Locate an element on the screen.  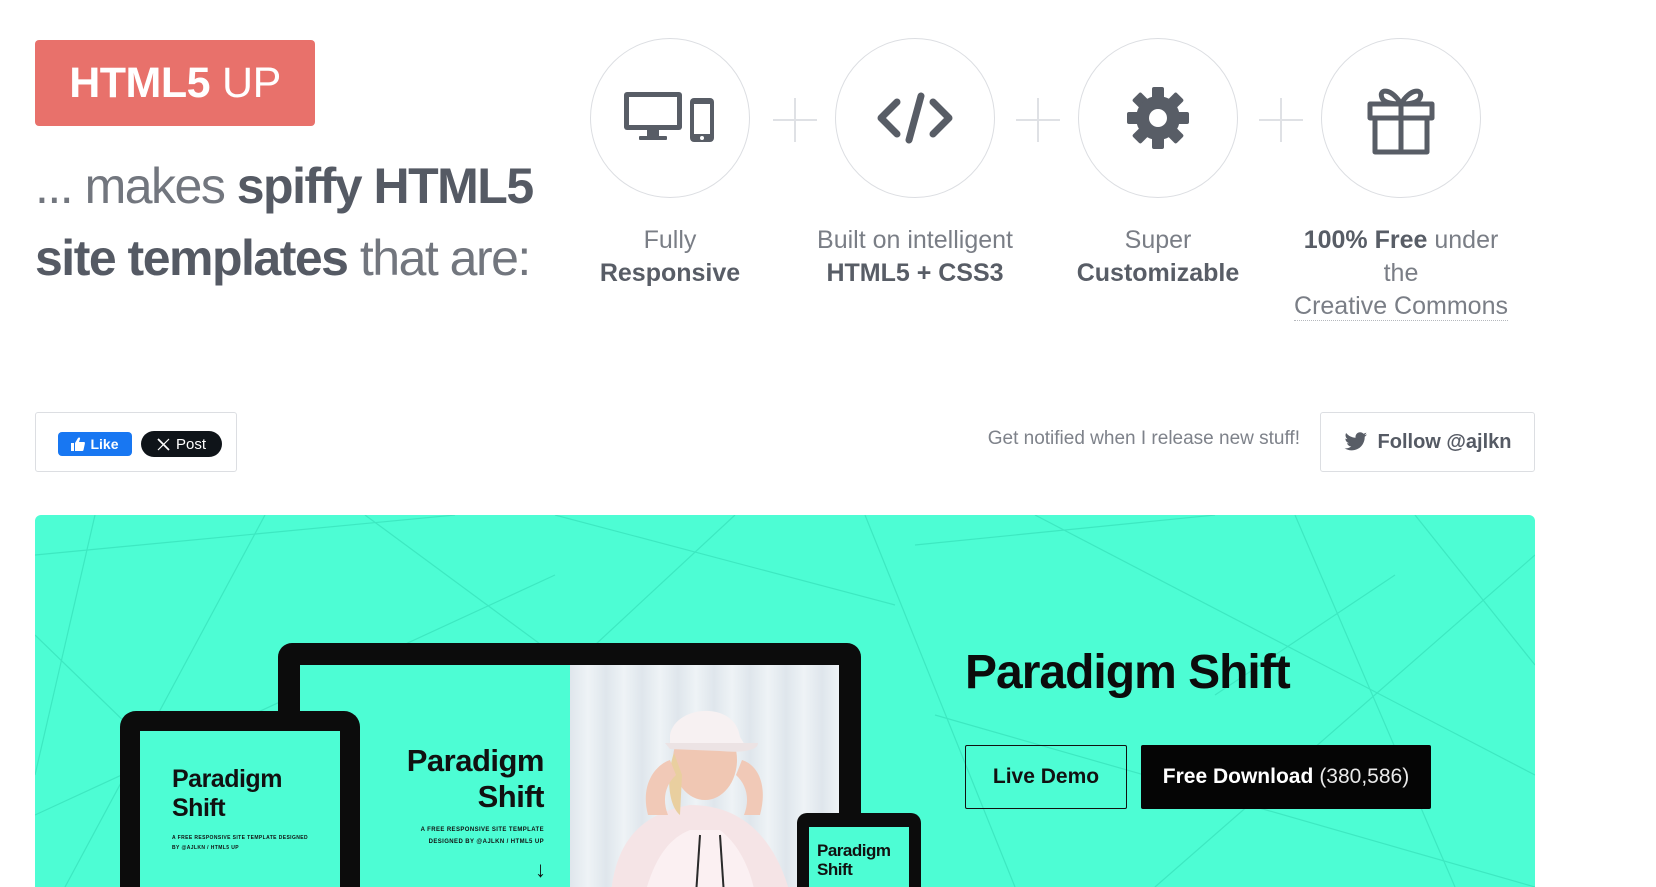
html5up-logo: HTML5 UP is located at coordinates (175, 83).